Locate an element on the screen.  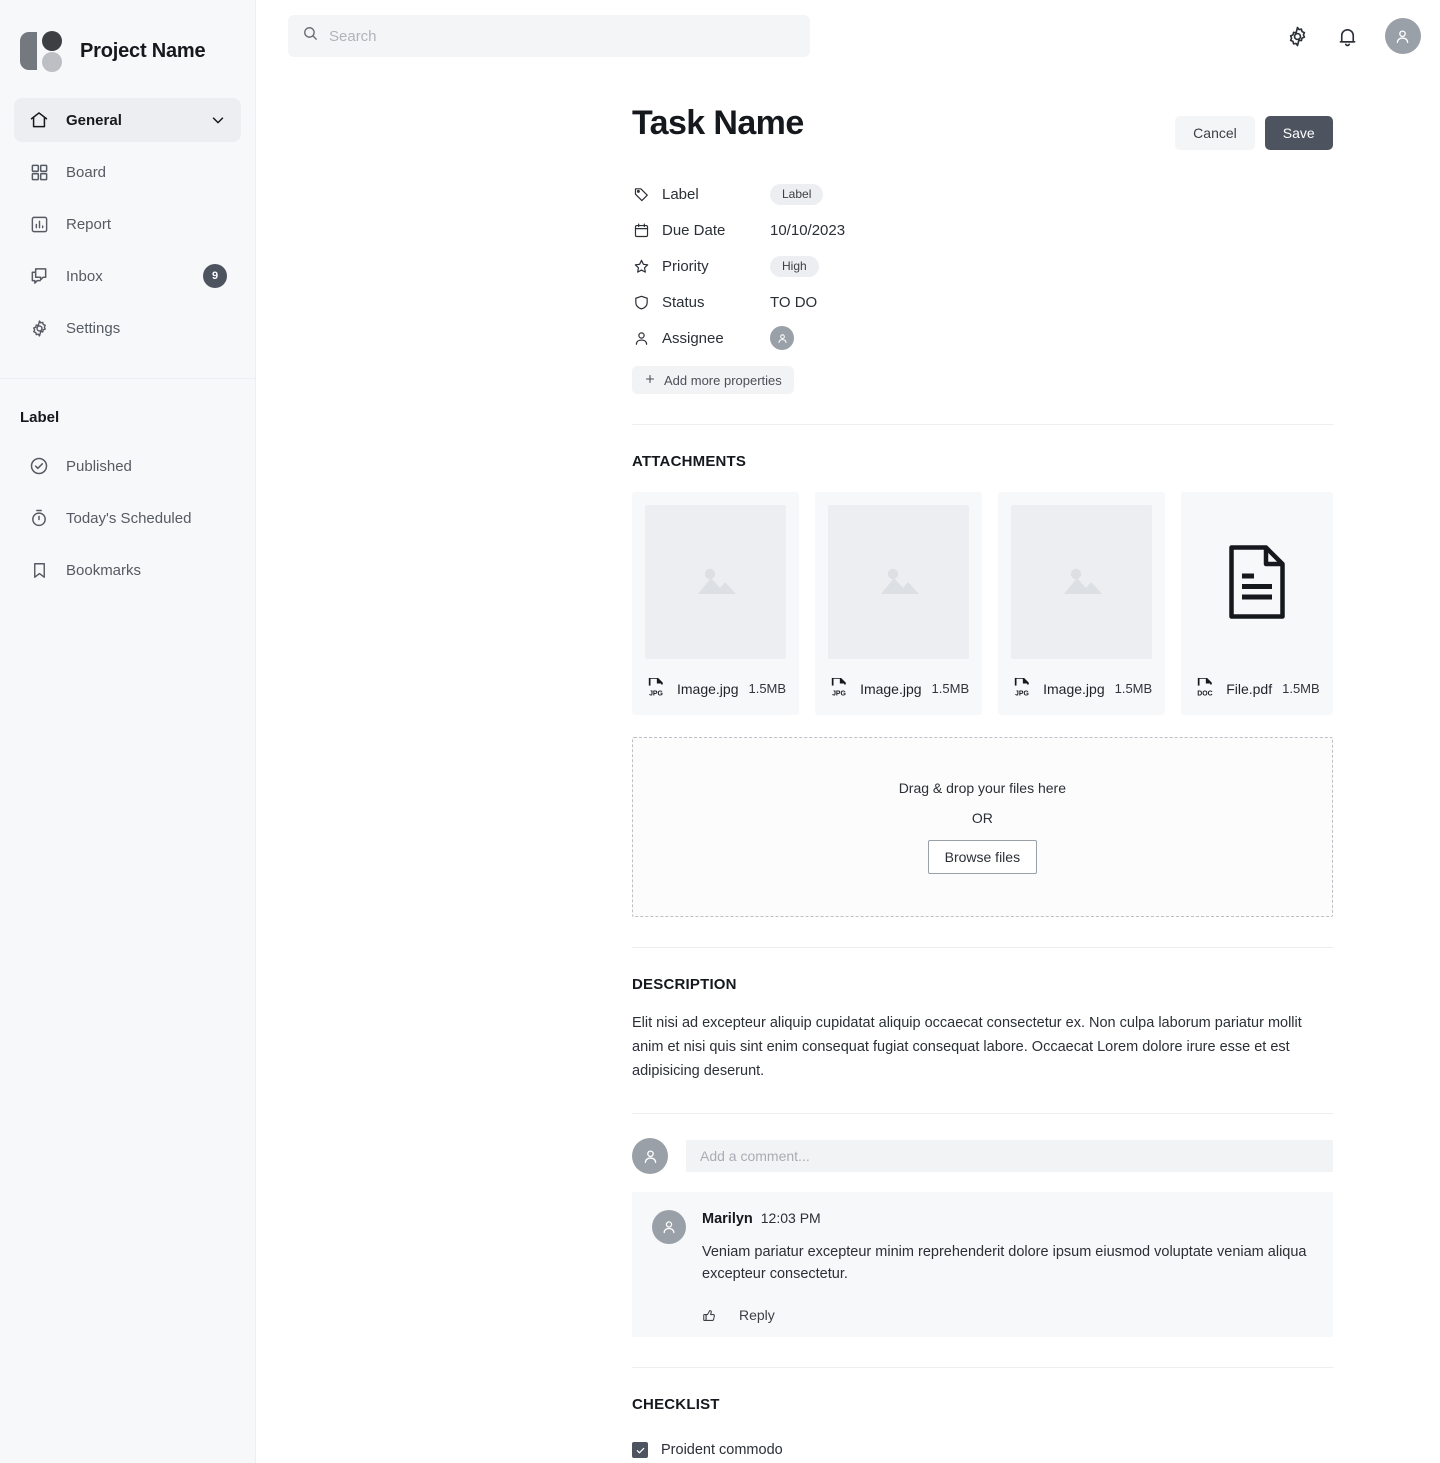
label-chip: Label is located at coordinates (797, 194).